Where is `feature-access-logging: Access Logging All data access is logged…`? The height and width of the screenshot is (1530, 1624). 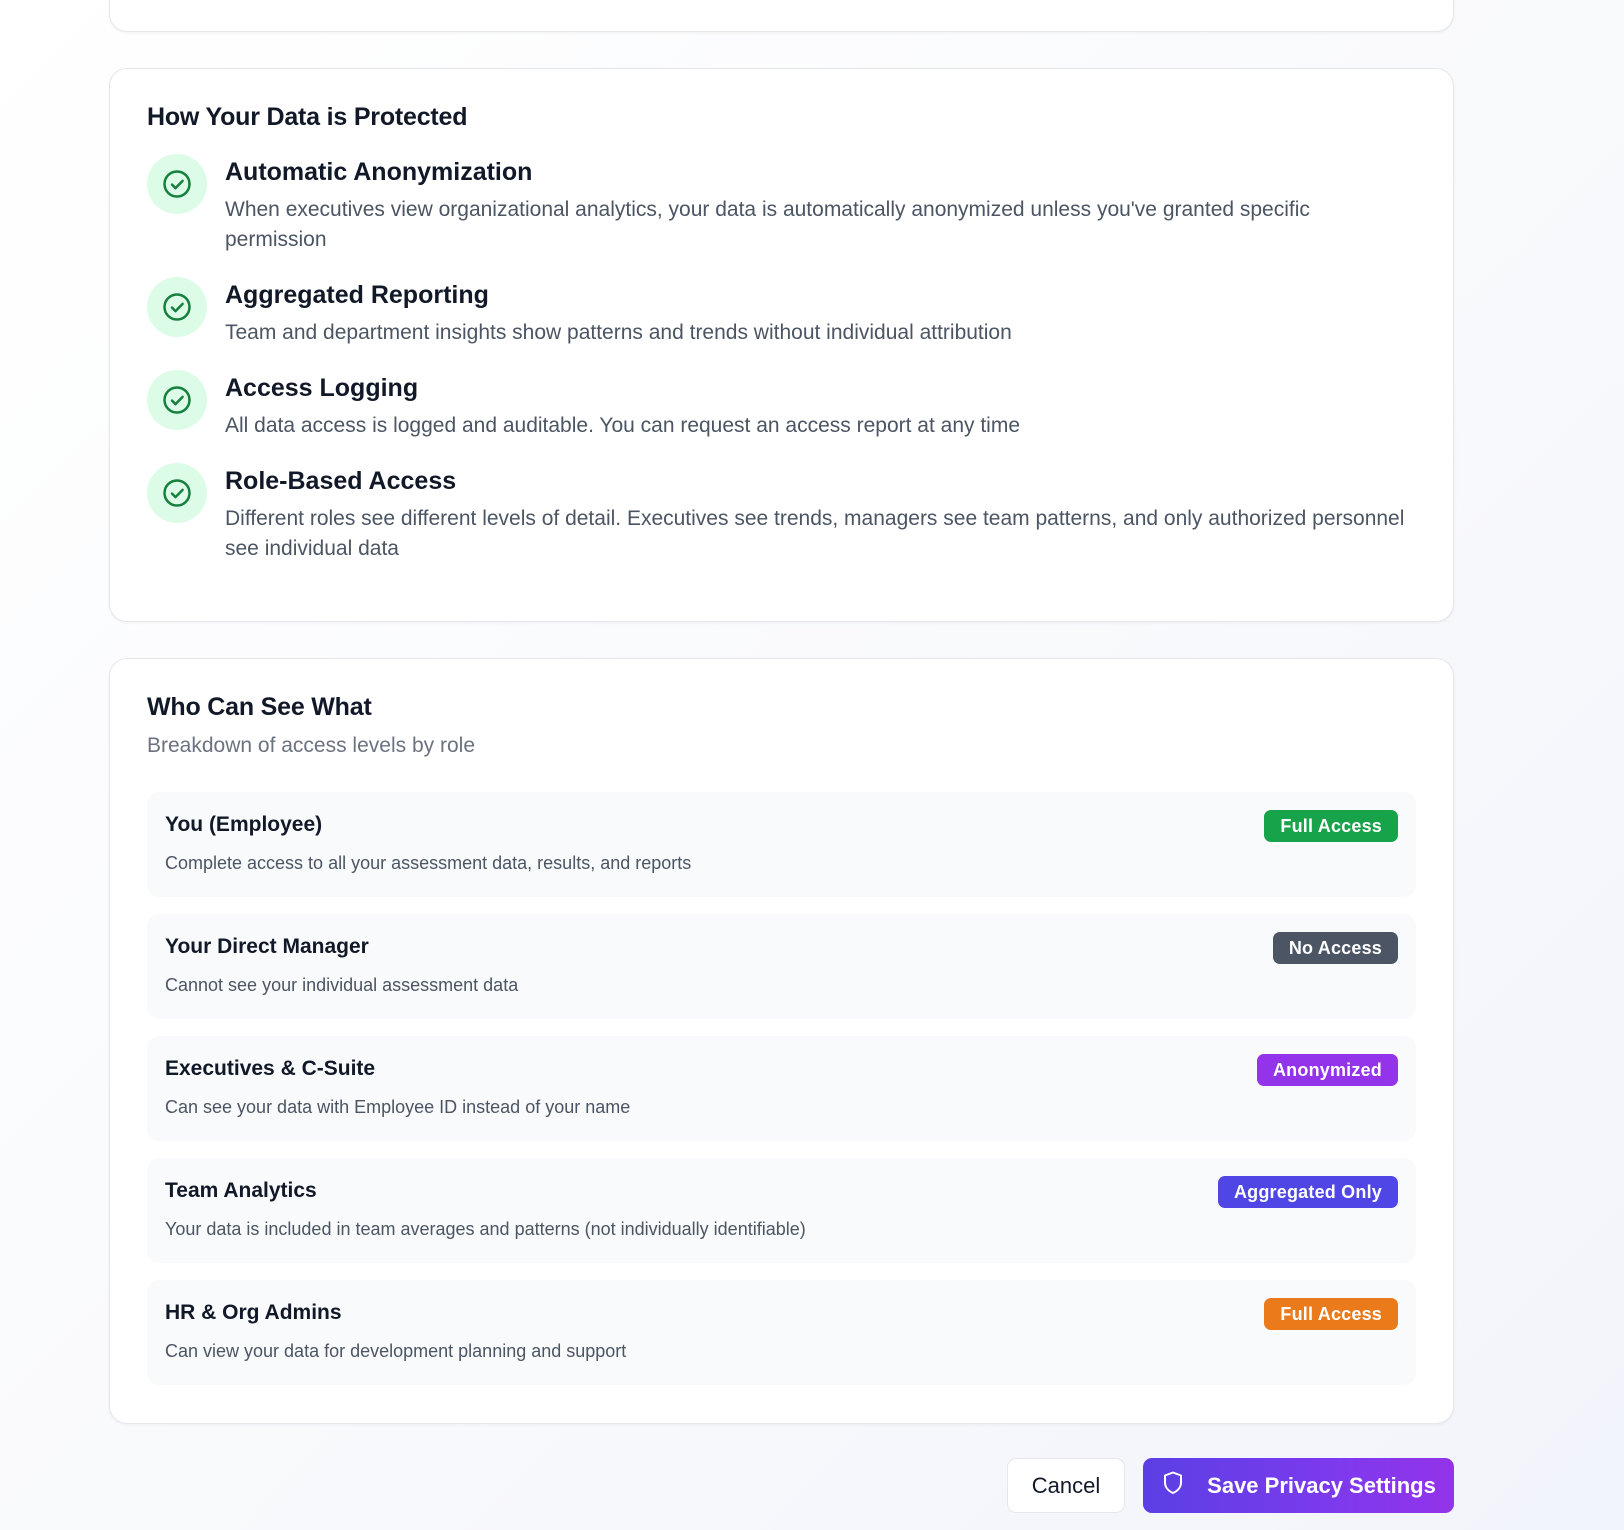 feature-access-logging: Access Logging All data access is logged… is located at coordinates (781, 405).